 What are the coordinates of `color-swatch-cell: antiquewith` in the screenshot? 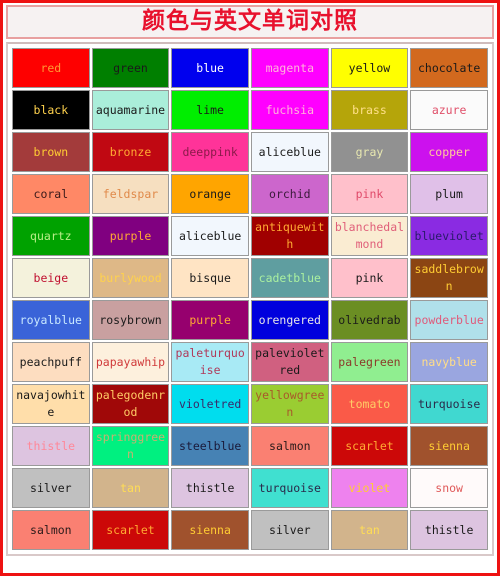 It's located at (289, 236).